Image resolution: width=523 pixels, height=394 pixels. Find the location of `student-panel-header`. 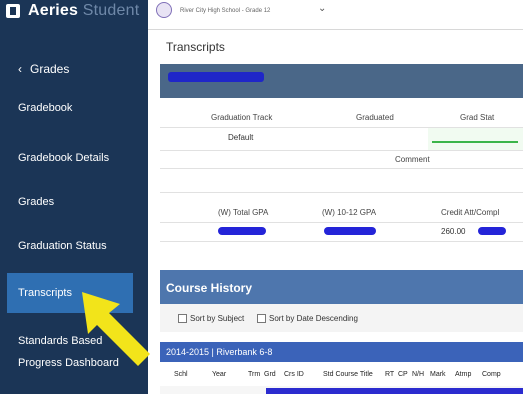

student-panel-header is located at coordinates (341, 81).